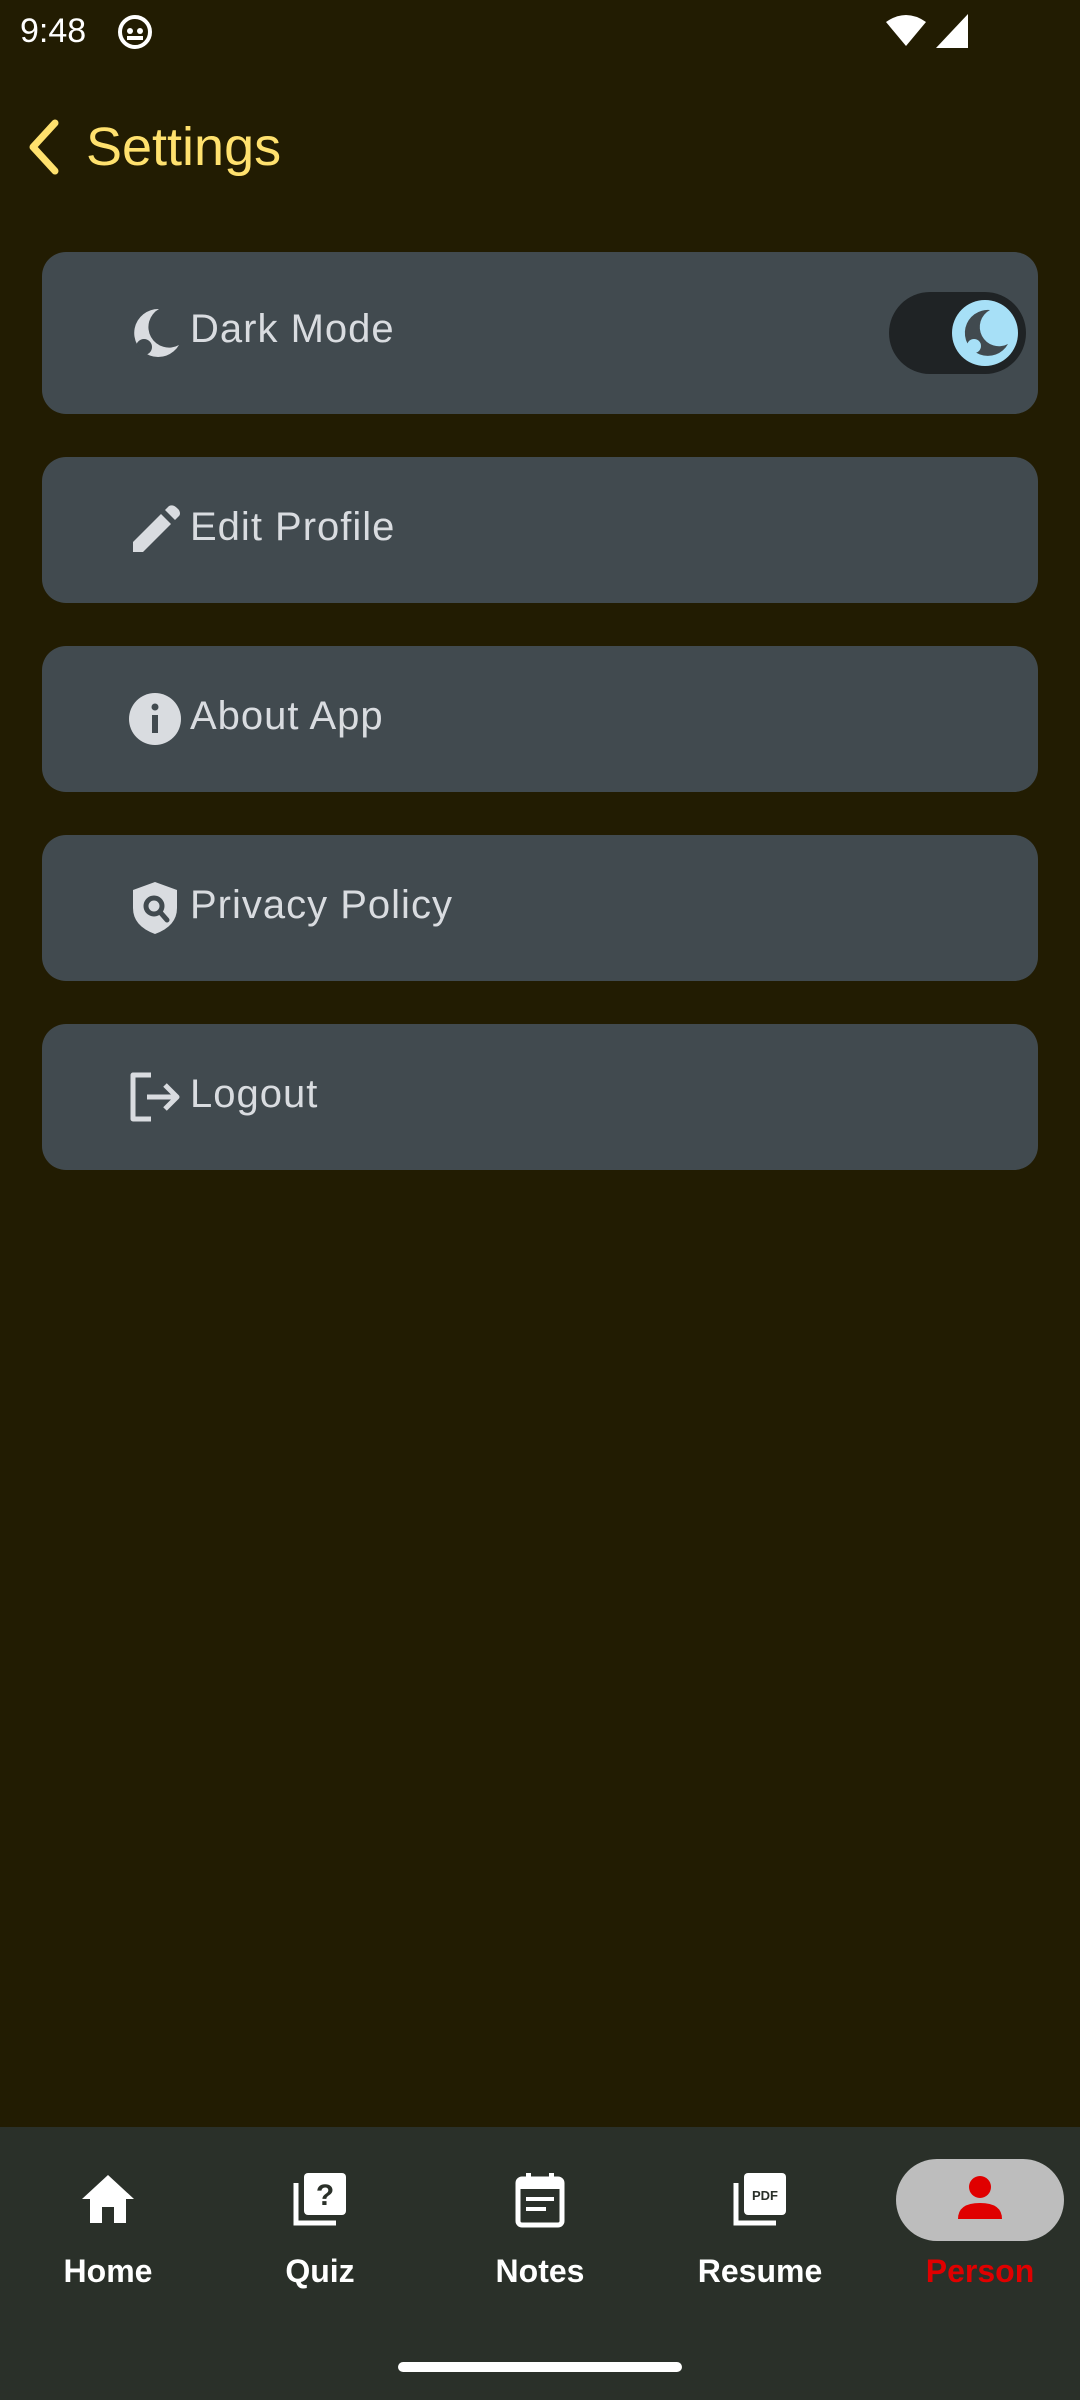 The width and height of the screenshot is (1080, 2400). Describe the element at coordinates (321, 905) in the screenshot. I see `privacy-policy-label: Privacy Policy` at that location.